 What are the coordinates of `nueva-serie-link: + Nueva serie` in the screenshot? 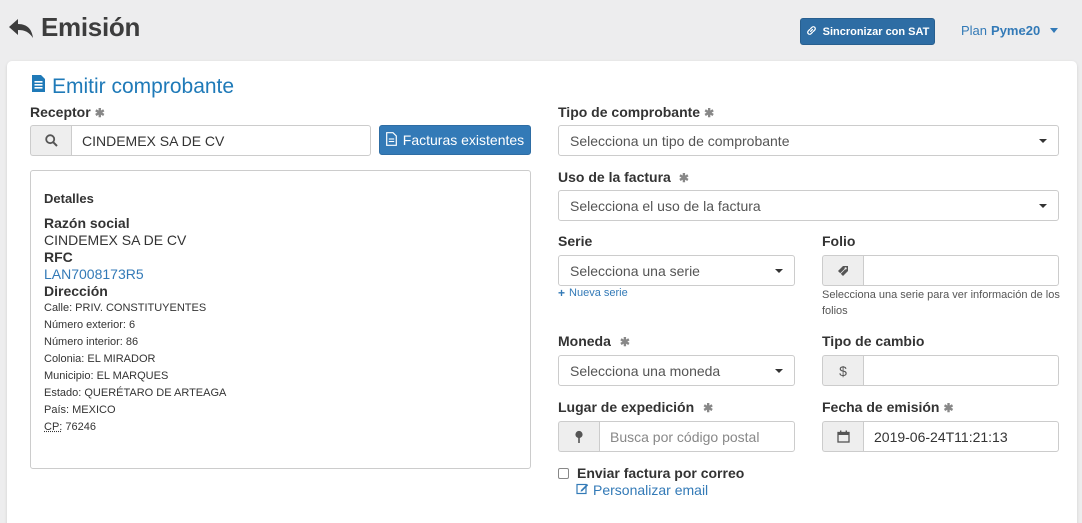 It's located at (593, 293).